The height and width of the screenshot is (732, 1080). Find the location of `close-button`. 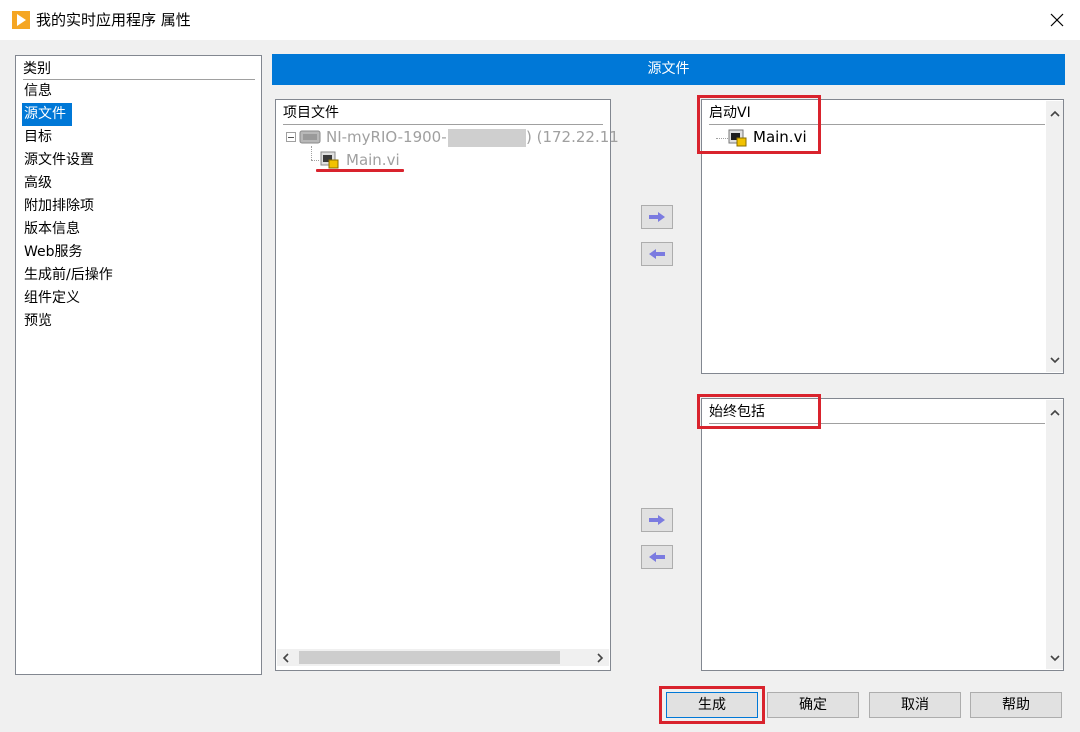

close-button is located at coordinates (1057, 20).